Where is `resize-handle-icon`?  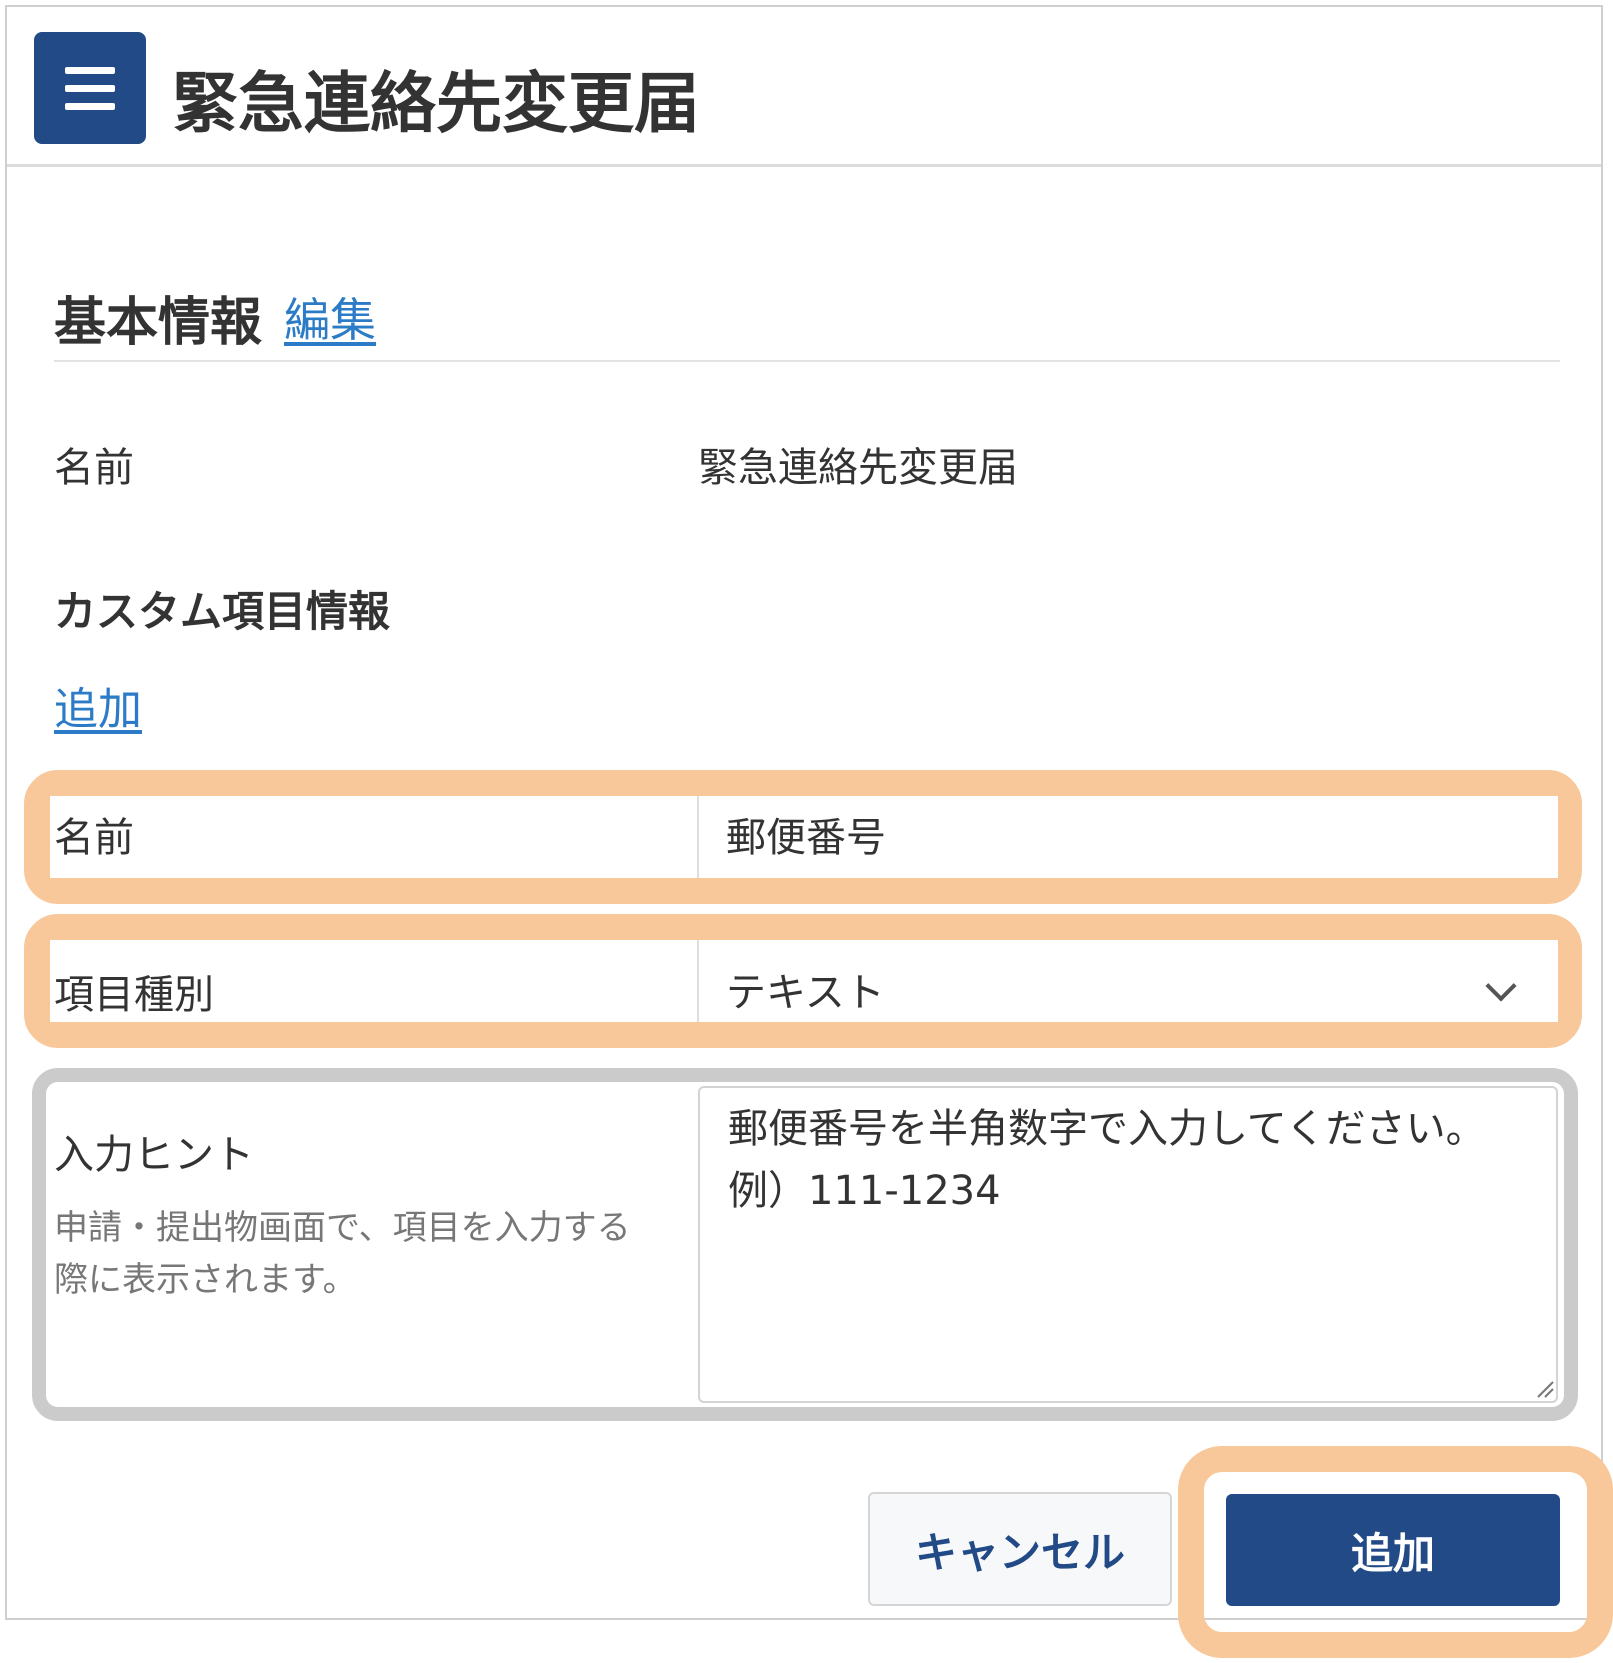 resize-handle-icon is located at coordinates (1545, 1389).